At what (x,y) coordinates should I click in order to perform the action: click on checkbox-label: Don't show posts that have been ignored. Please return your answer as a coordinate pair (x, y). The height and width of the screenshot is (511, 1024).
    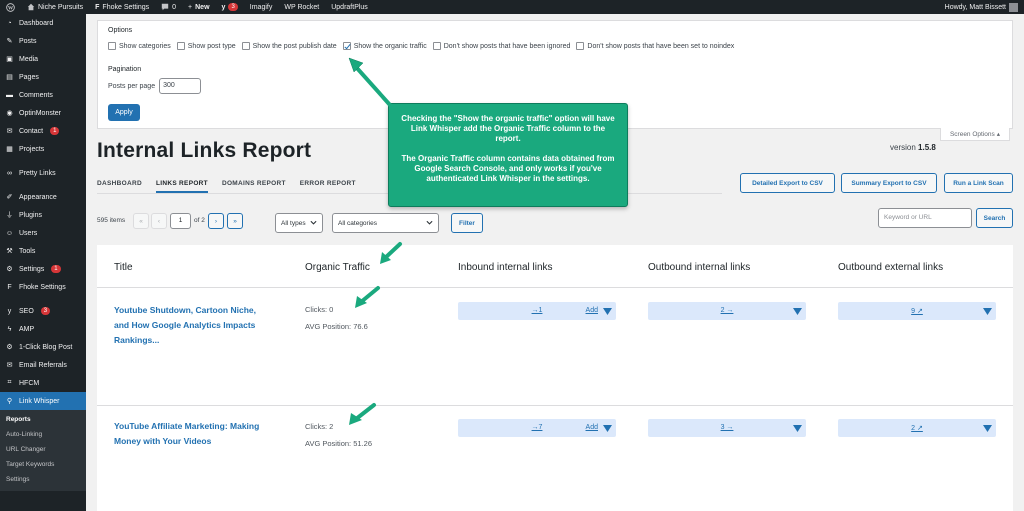
    Looking at the image, I should click on (507, 46).